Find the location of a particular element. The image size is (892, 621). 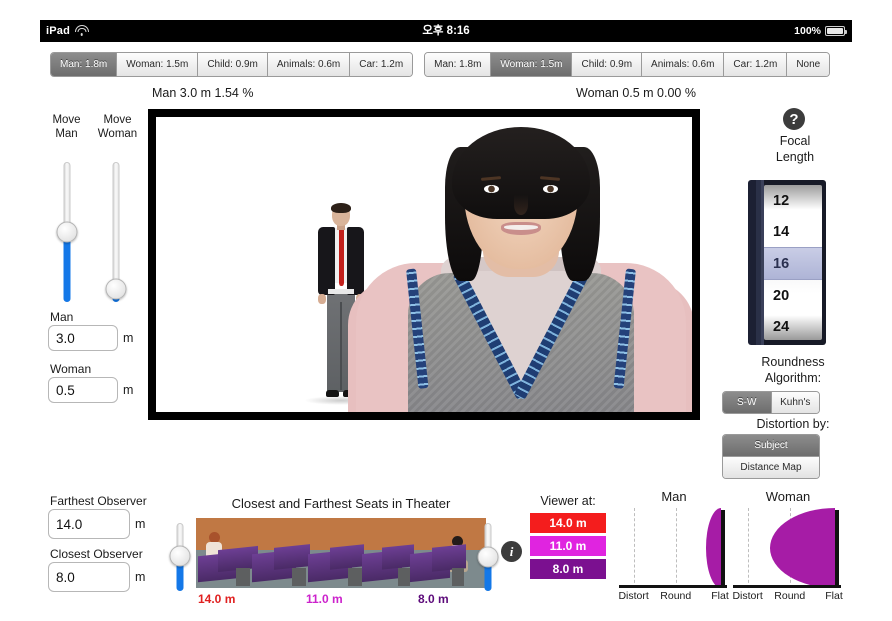

roundness-title-line1: Roundness is located at coordinates (793, 362).